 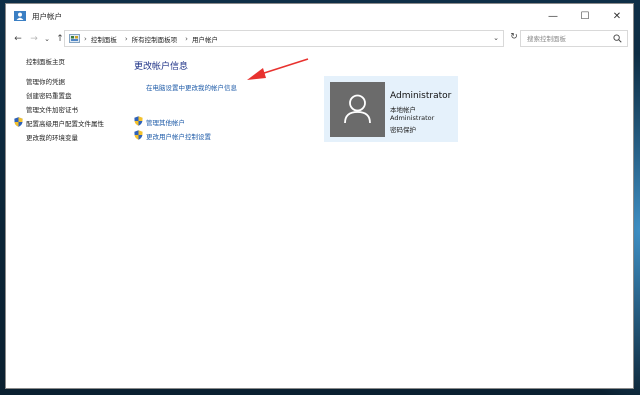 What do you see at coordinates (403, 110) in the screenshot?
I see `account-type: 本地帐户` at bounding box center [403, 110].